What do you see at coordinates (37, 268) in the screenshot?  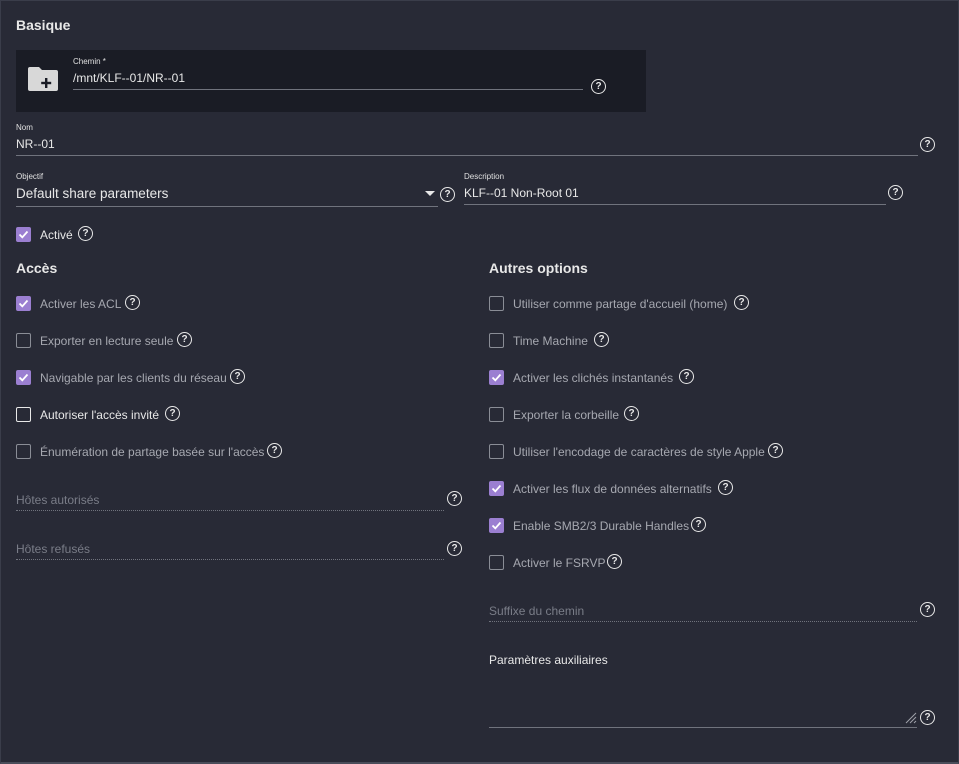 I see `section-title-access: Accès` at bounding box center [37, 268].